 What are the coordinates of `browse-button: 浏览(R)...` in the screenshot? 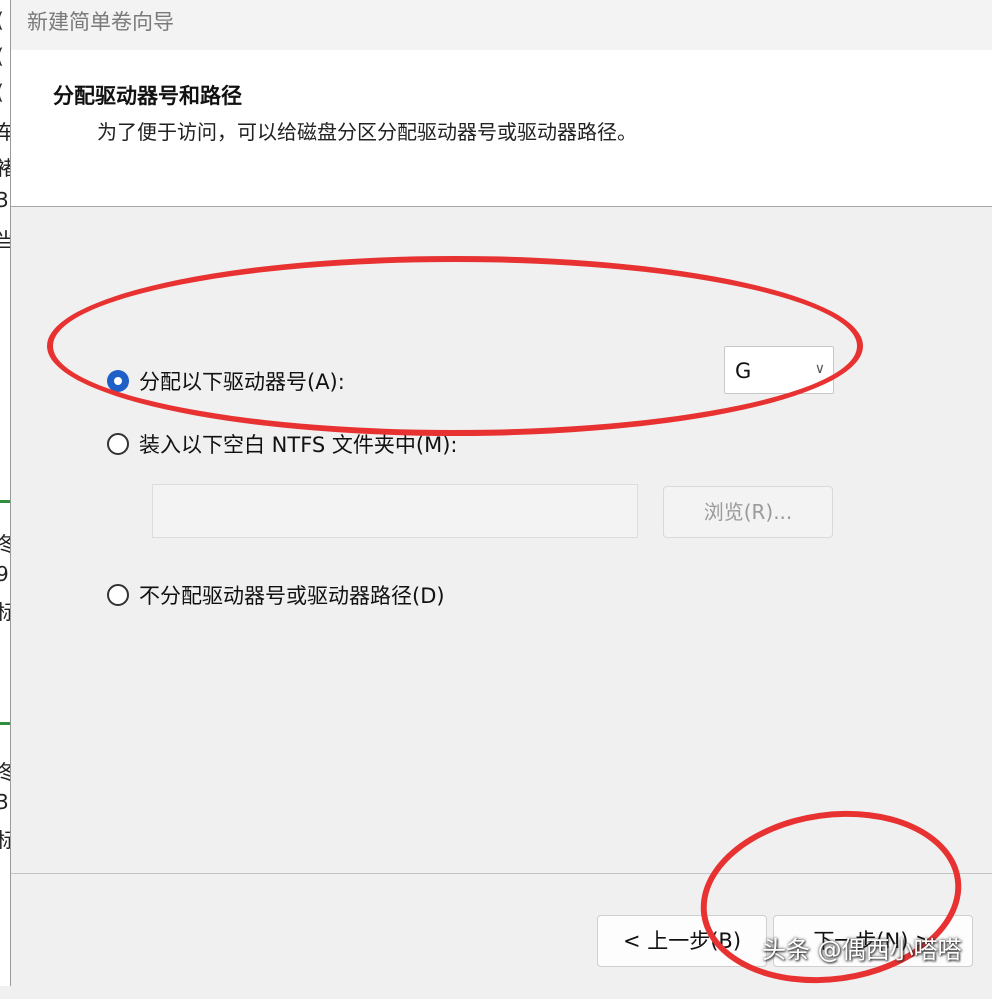 It's located at (748, 512).